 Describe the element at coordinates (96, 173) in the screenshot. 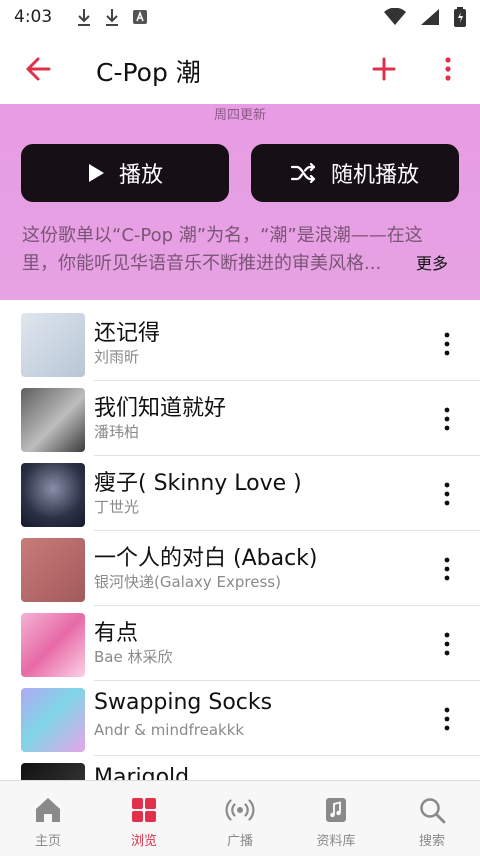

I see `play-icon` at that location.